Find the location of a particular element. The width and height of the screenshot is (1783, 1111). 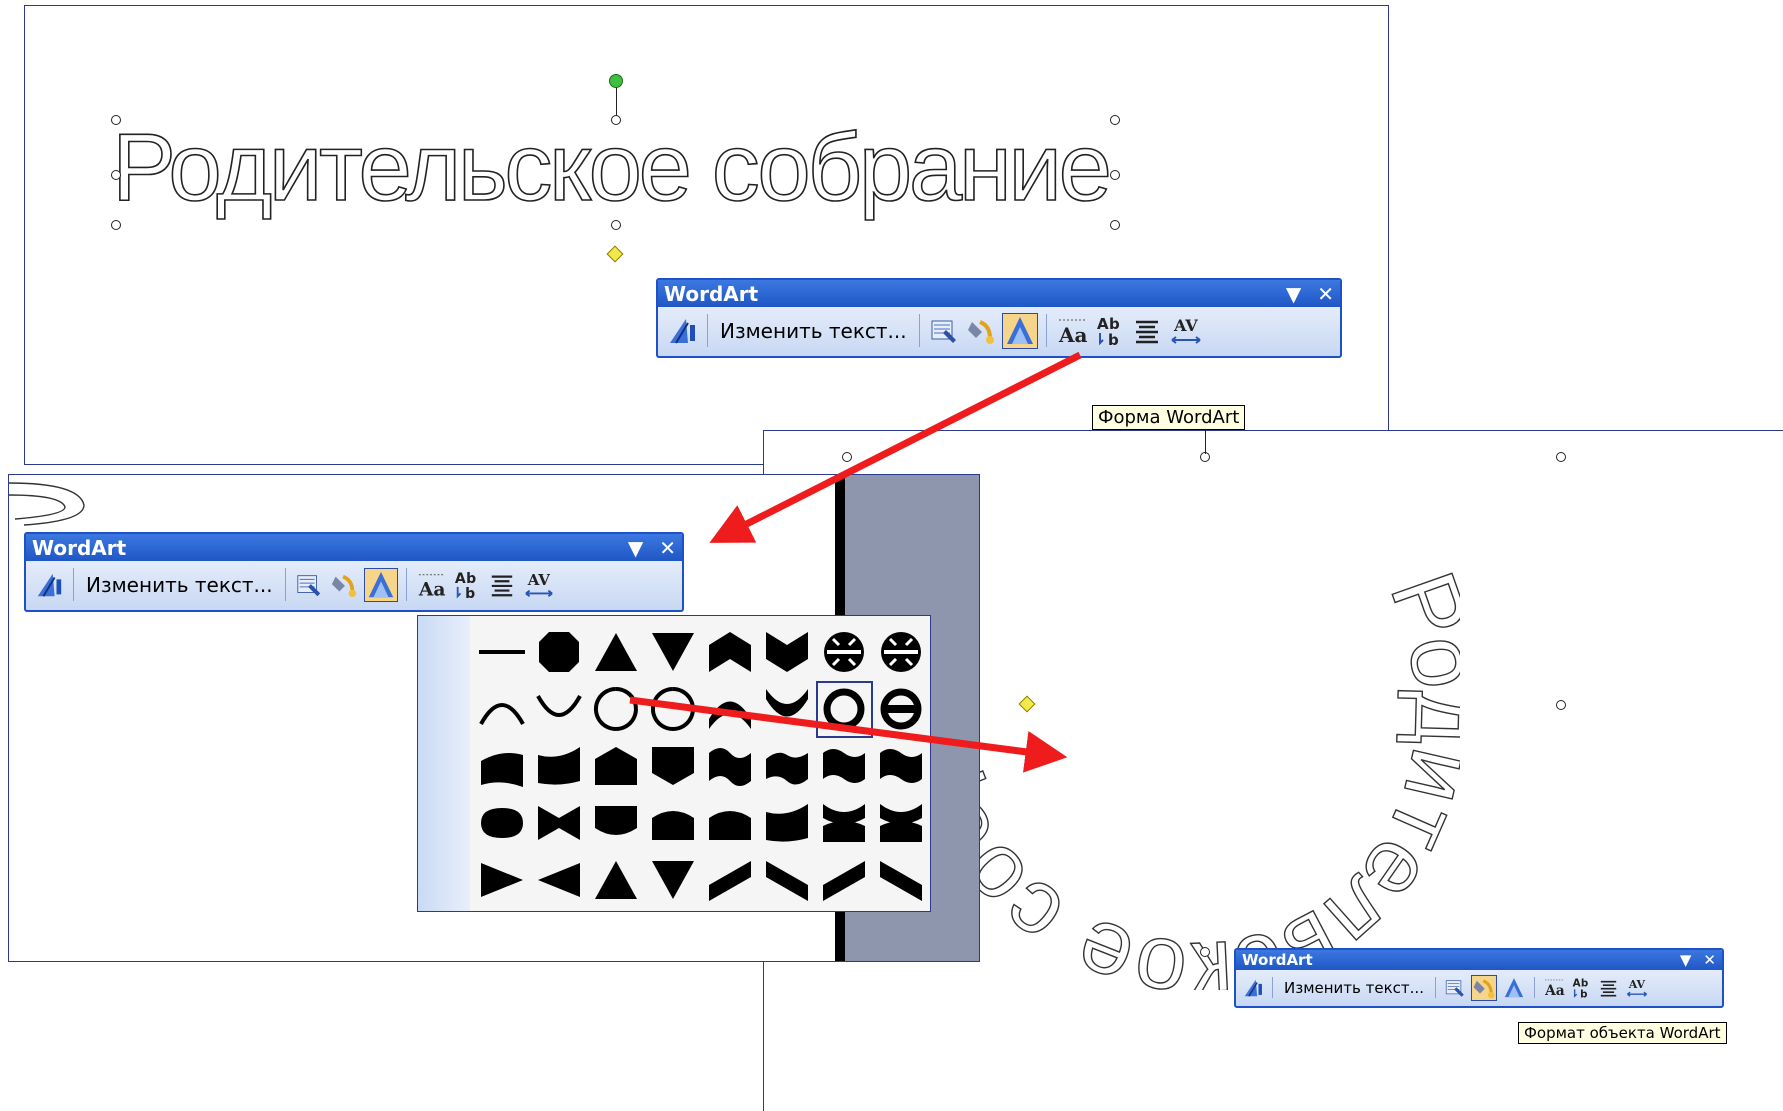

wordart-toolbar-top: WordArt ▼ ✕ Изменить текст... Aa Abb AV is located at coordinates (999, 318).